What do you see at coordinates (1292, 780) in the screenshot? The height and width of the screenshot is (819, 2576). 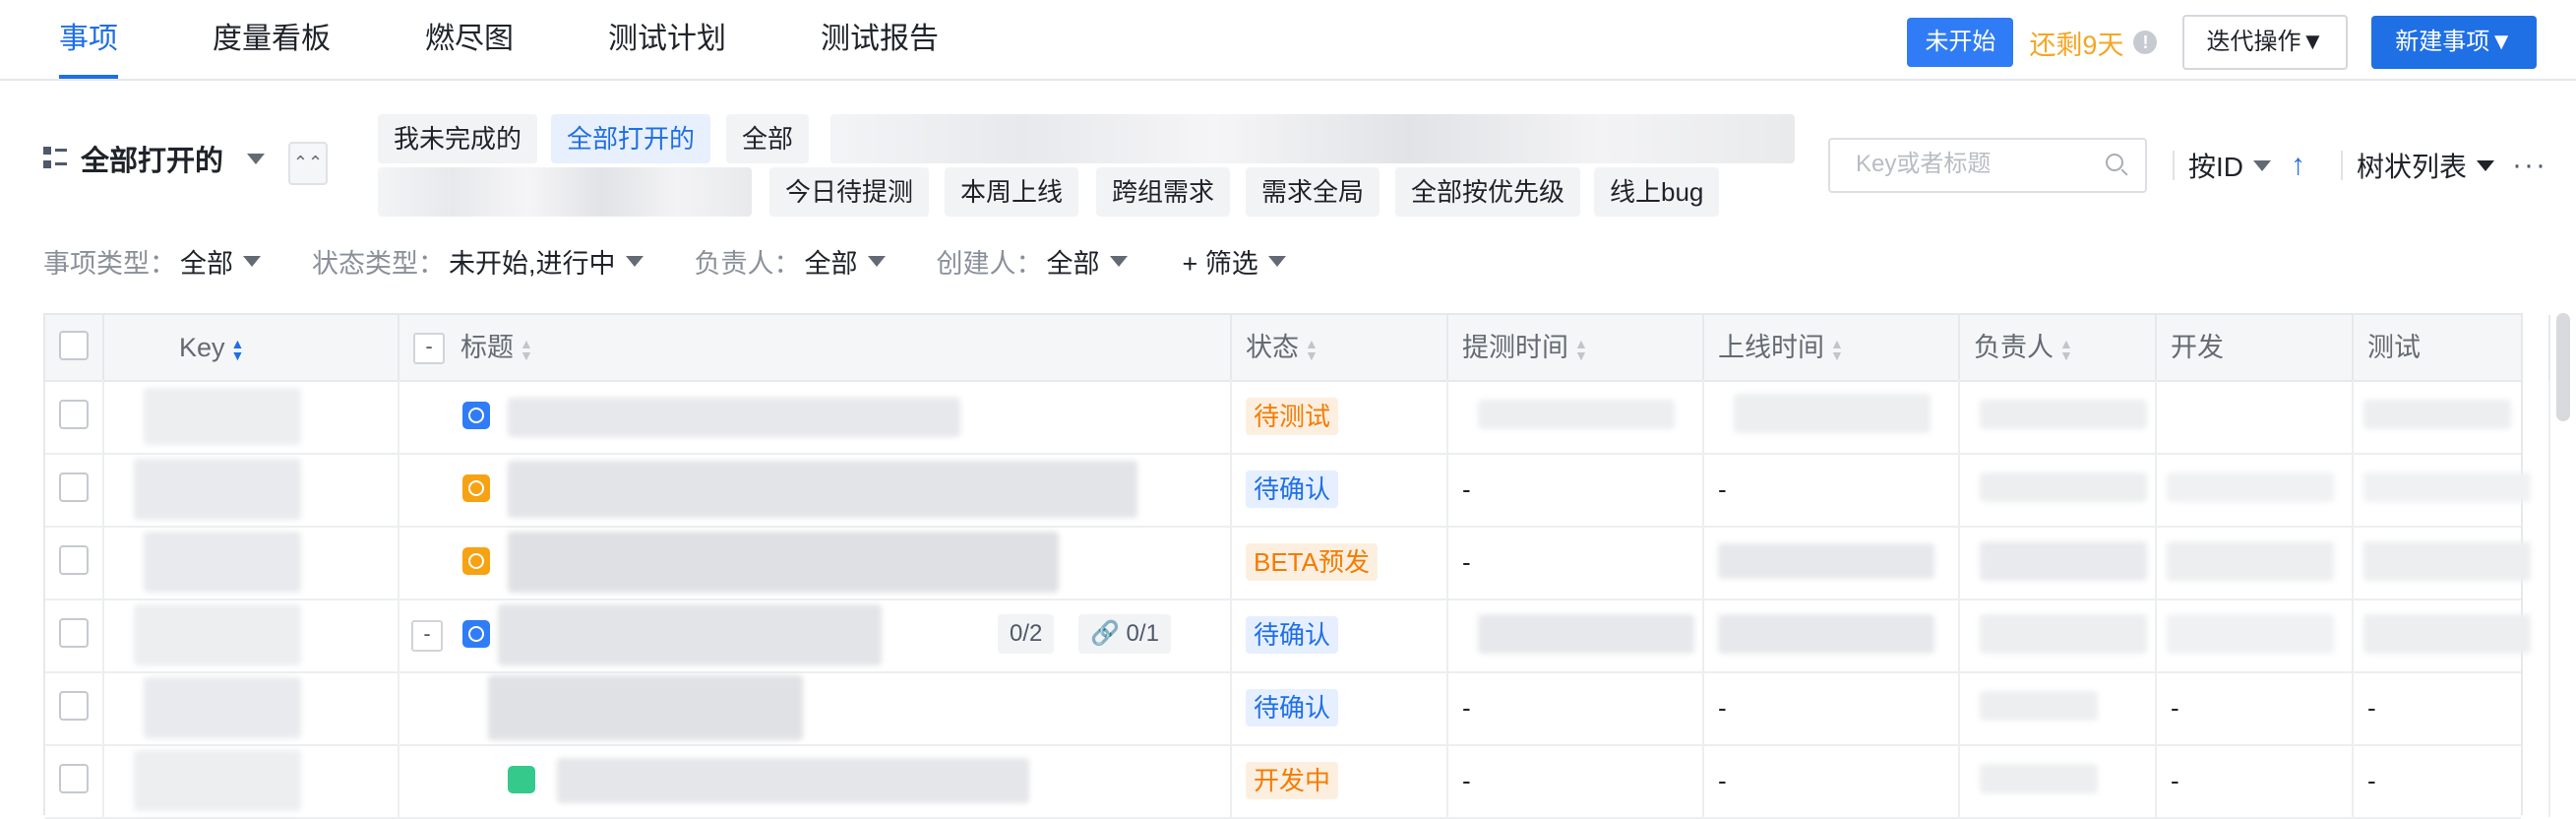 I see `status-badge: 开发中` at bounding box center [1292, 780].